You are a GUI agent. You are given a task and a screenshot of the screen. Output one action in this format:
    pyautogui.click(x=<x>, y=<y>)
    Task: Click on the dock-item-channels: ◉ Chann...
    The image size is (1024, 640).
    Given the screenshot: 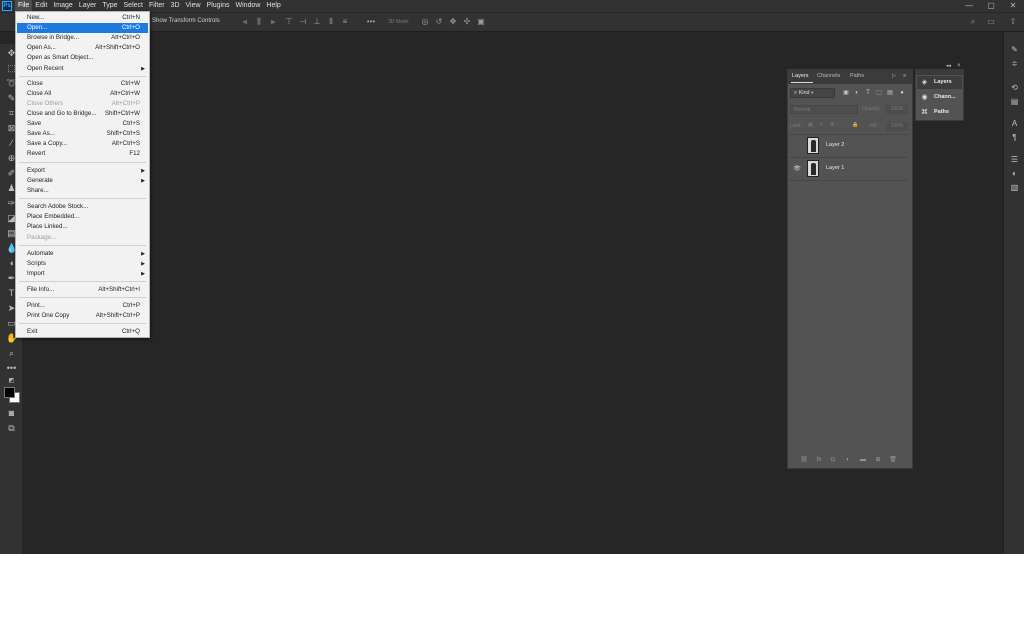 What is the action you would take?
    pyautogui.click(x=939, y=97)
    